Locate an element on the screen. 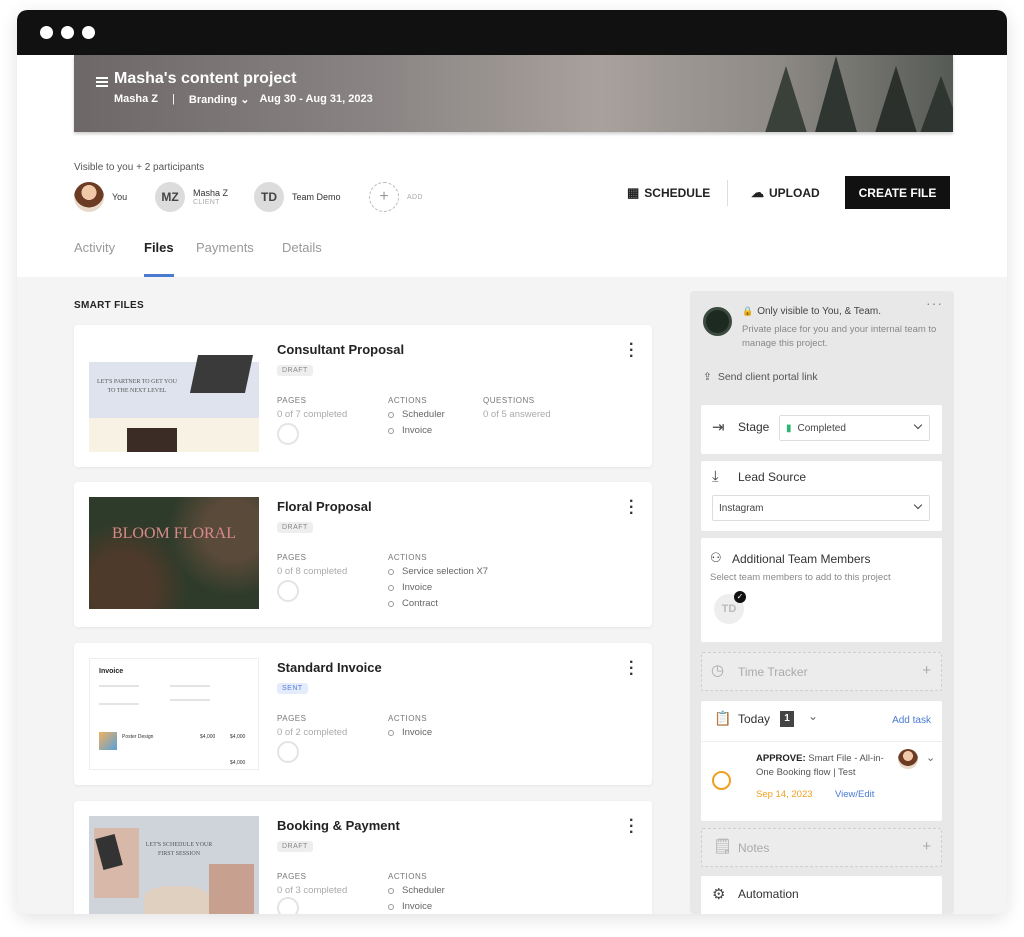 This screenshot has width=1024, height=937. thumb-invoice-title: Invoice is located at coordinates (111, 671).